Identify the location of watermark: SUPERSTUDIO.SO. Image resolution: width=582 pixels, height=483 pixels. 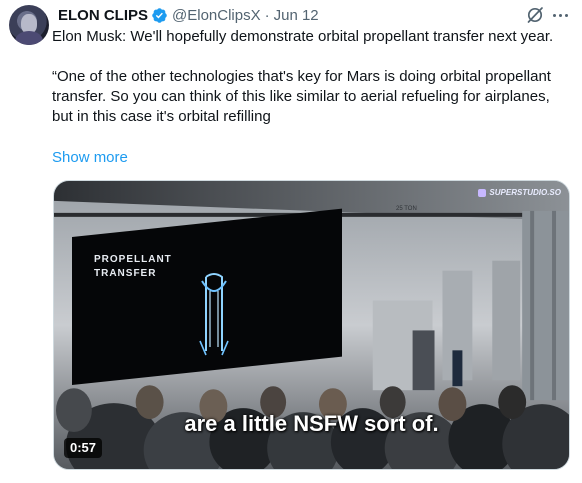
(519, 192).